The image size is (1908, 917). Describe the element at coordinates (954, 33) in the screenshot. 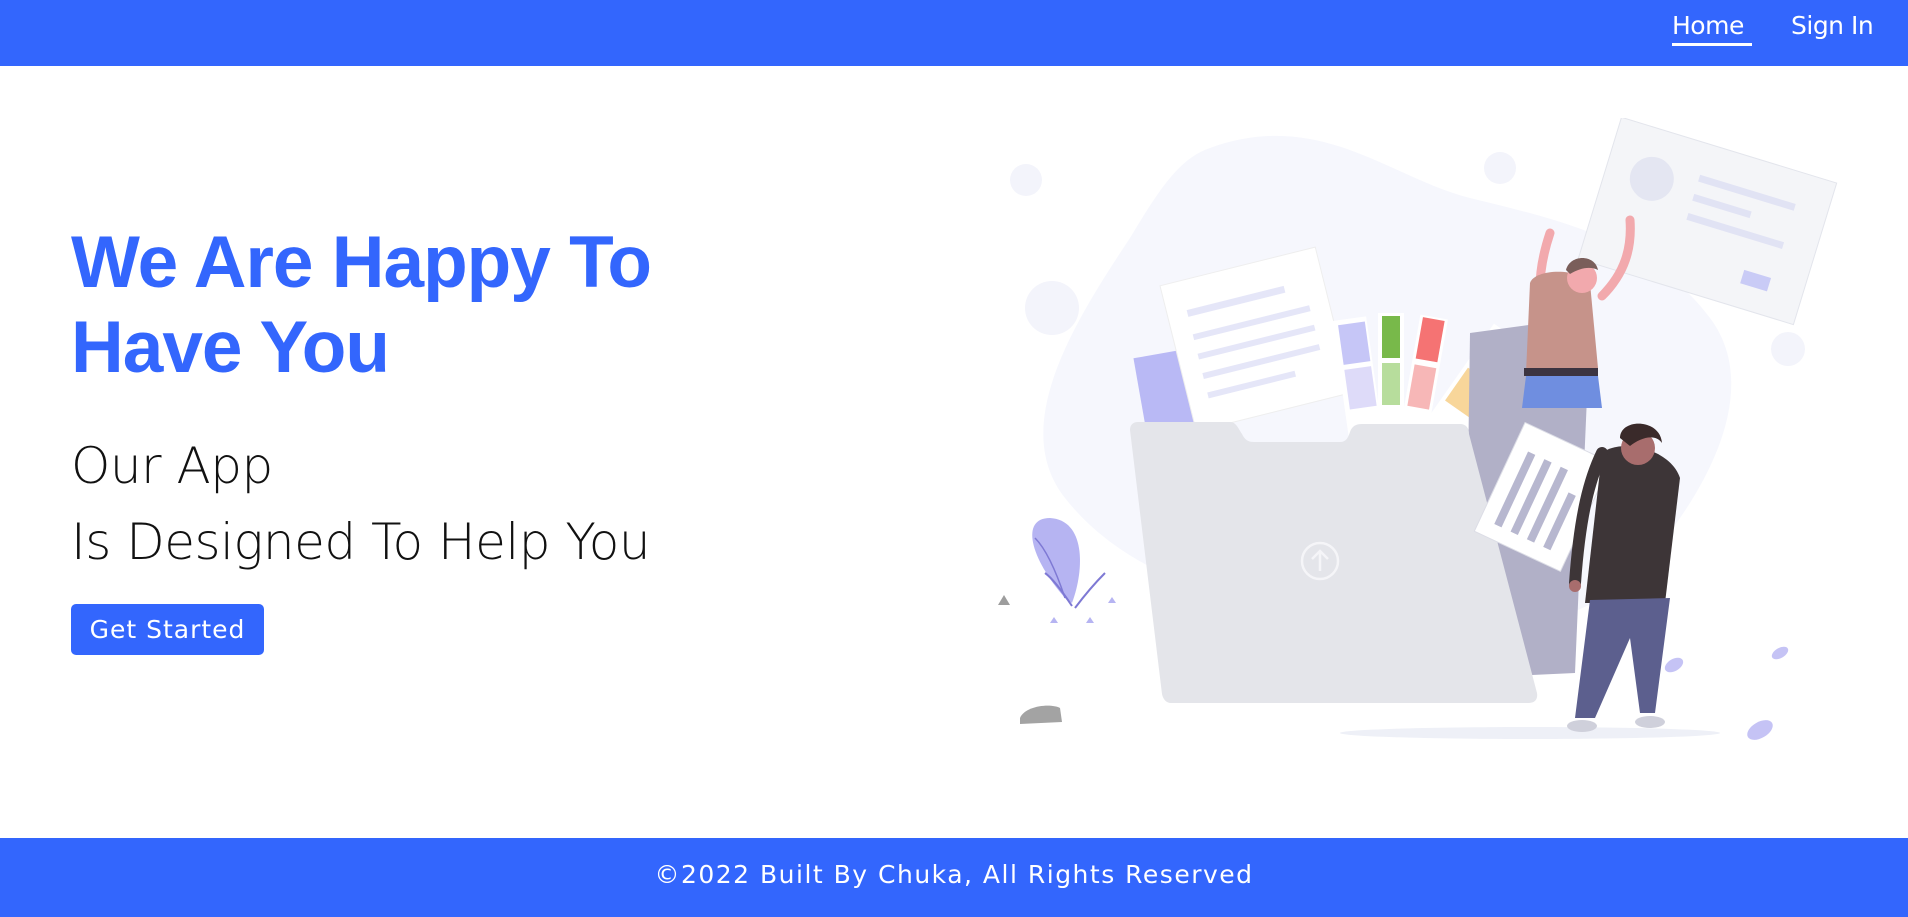

I see `top-navbar: Home Sign In` at that location.